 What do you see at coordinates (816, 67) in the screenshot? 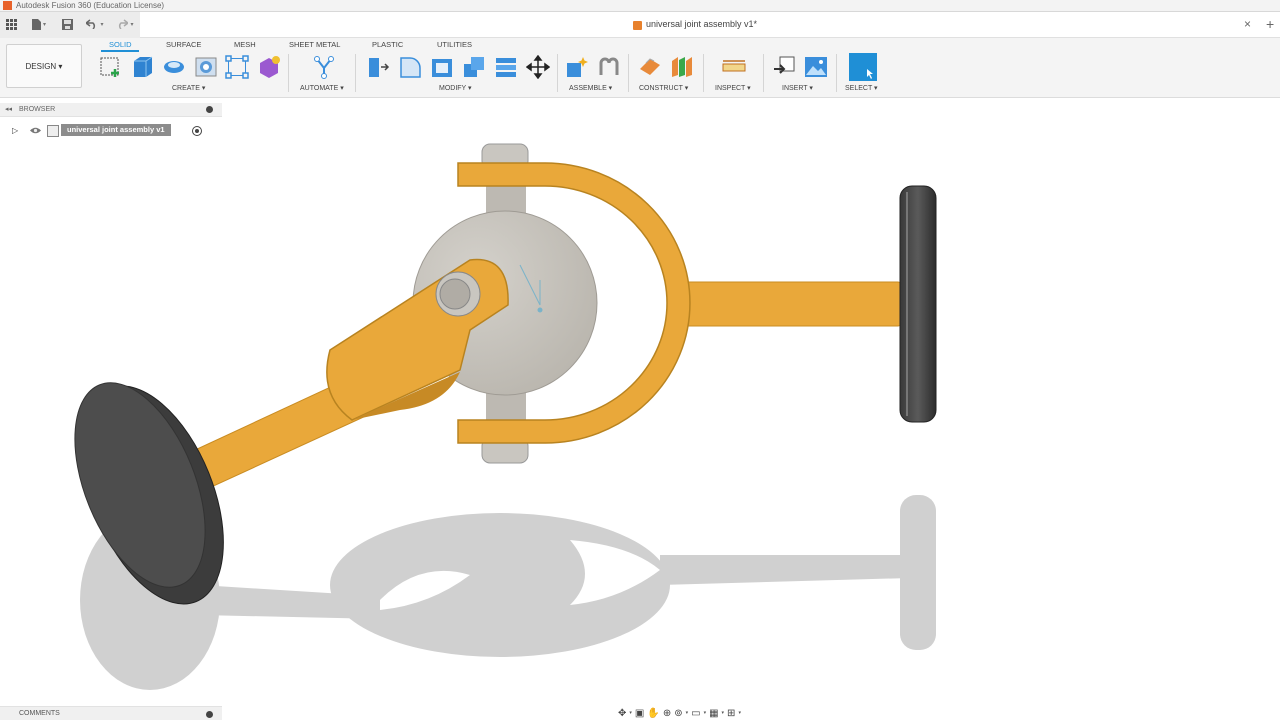
I see `insert-canvas-icon` at bounding box center [816, 67].